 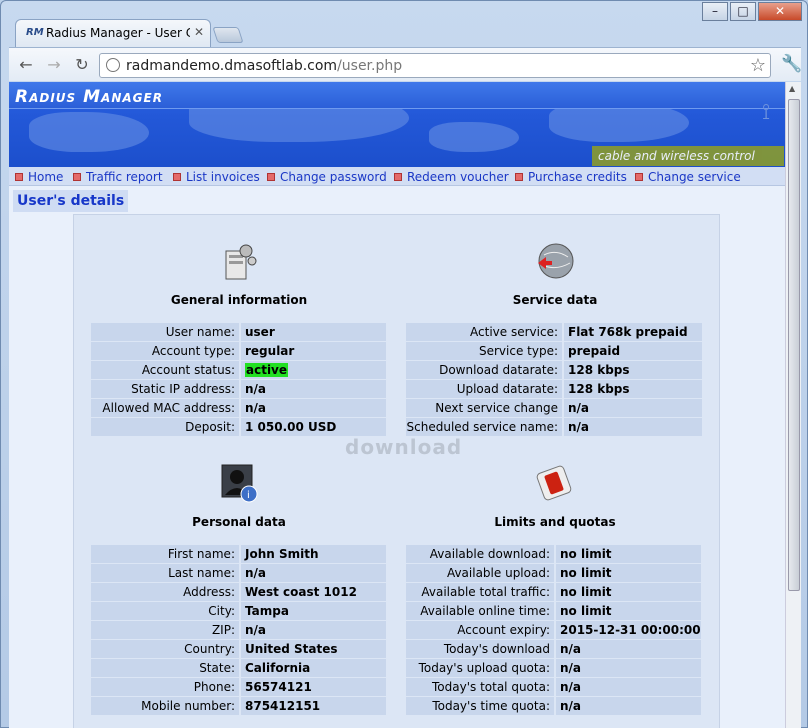 What do you see at coordinates (239, 522) in the screenshot?
I see `section-title-personal: Personal data` at bounding box center [239, 522].